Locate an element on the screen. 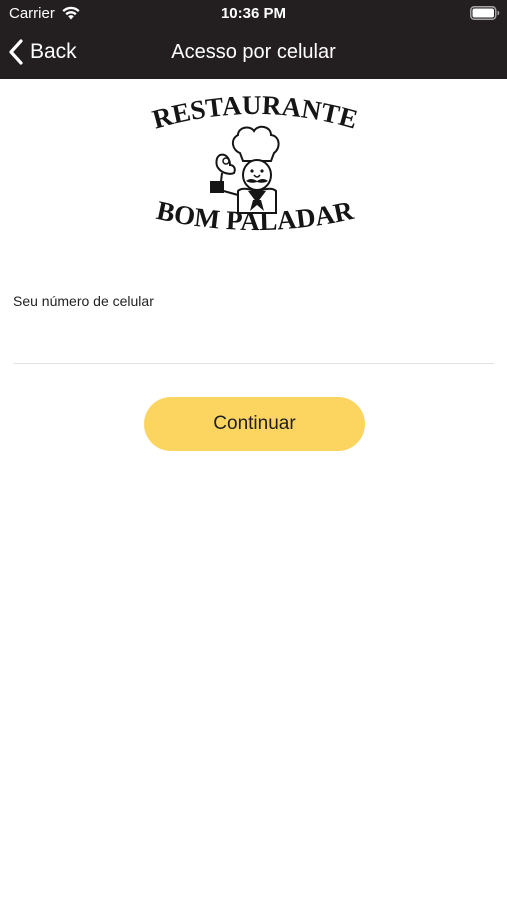  phone-number-input is located at coordinates (253, 342).